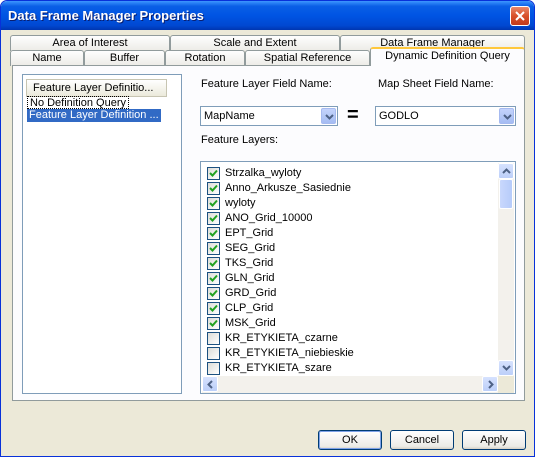  What do you see at coordinates (250, 278) in the screenshot?
I see `feature-layer-name: GLN_Grid` at bounding box center [250, 278].